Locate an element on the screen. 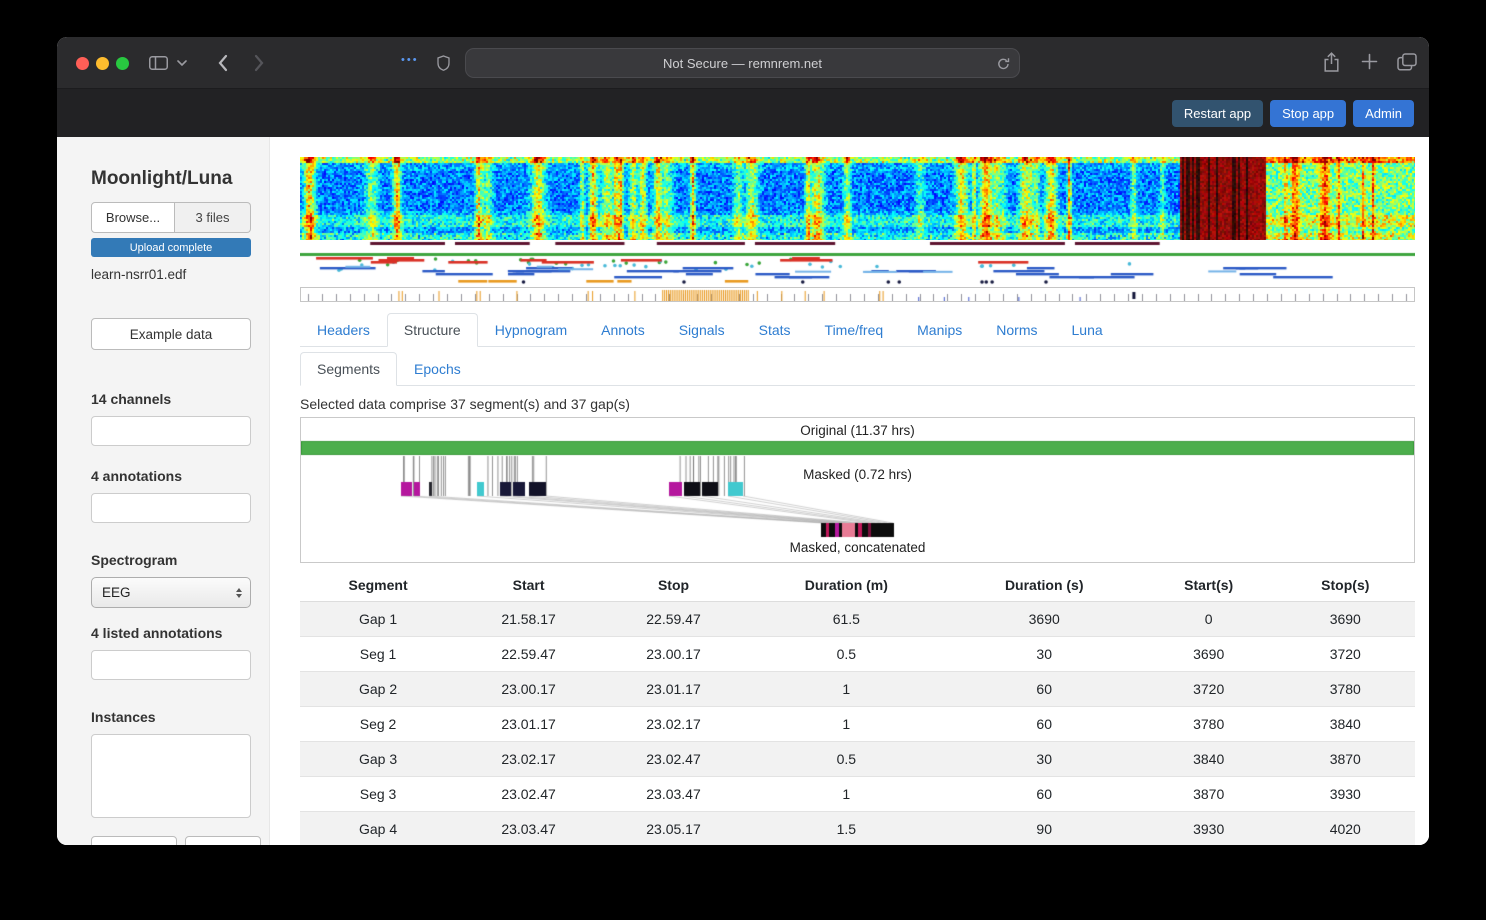  table-cell: 1 is located at coordinates (846, 794).